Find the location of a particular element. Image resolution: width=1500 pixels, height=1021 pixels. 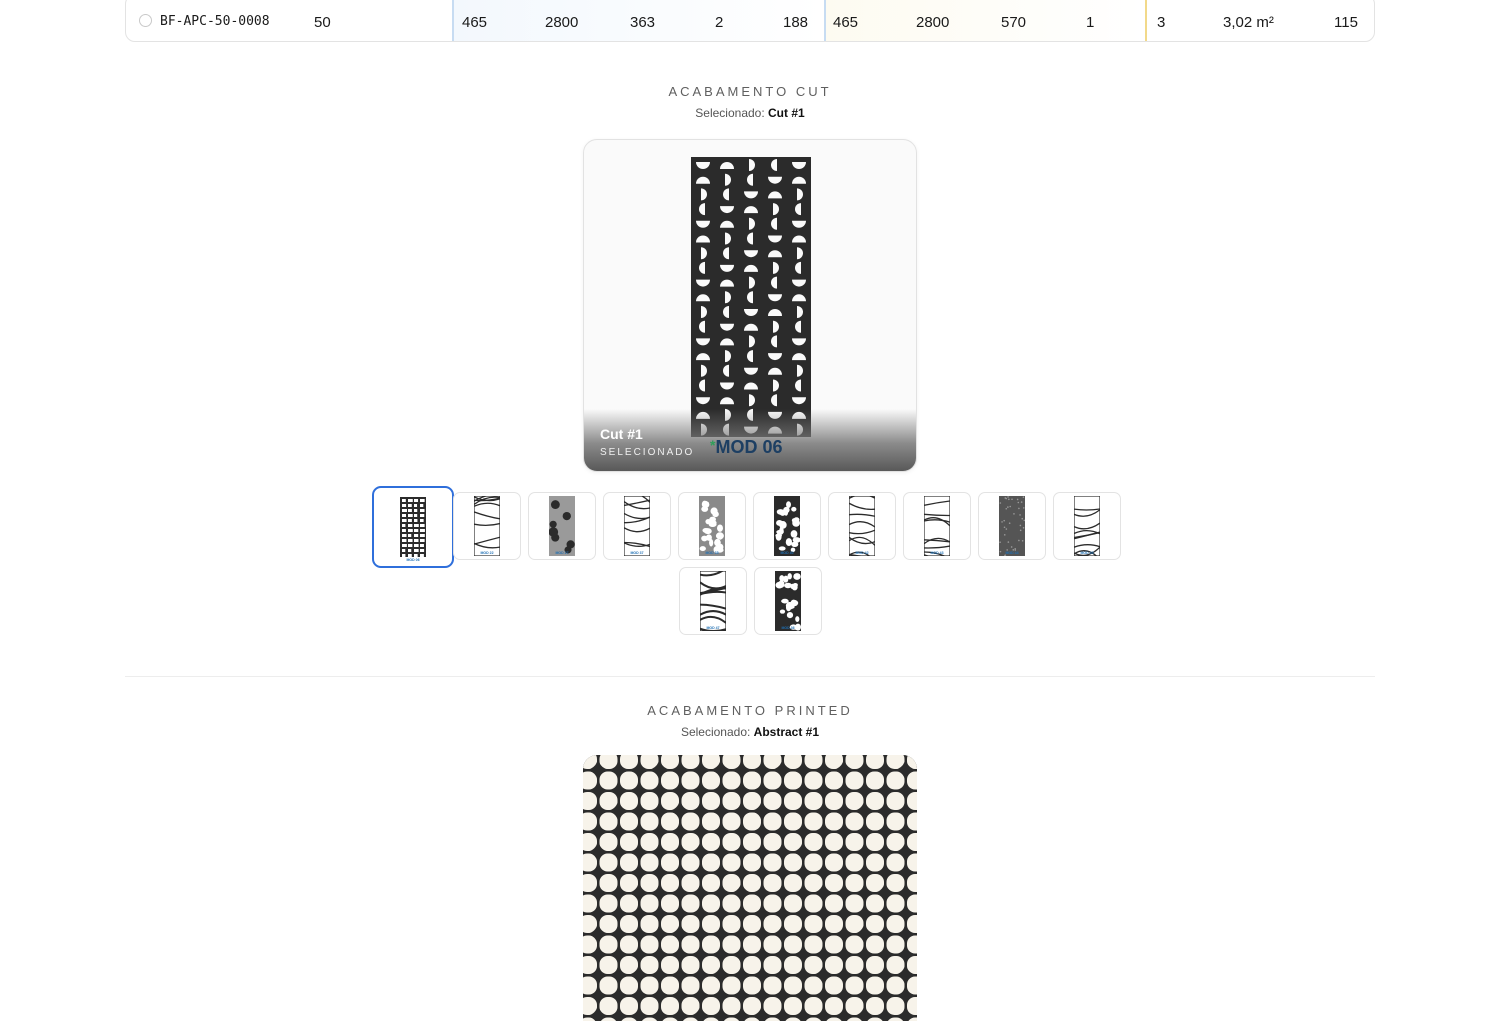

thumbnail-mod-label: MOD 36 is located at coordinates (788, 628).